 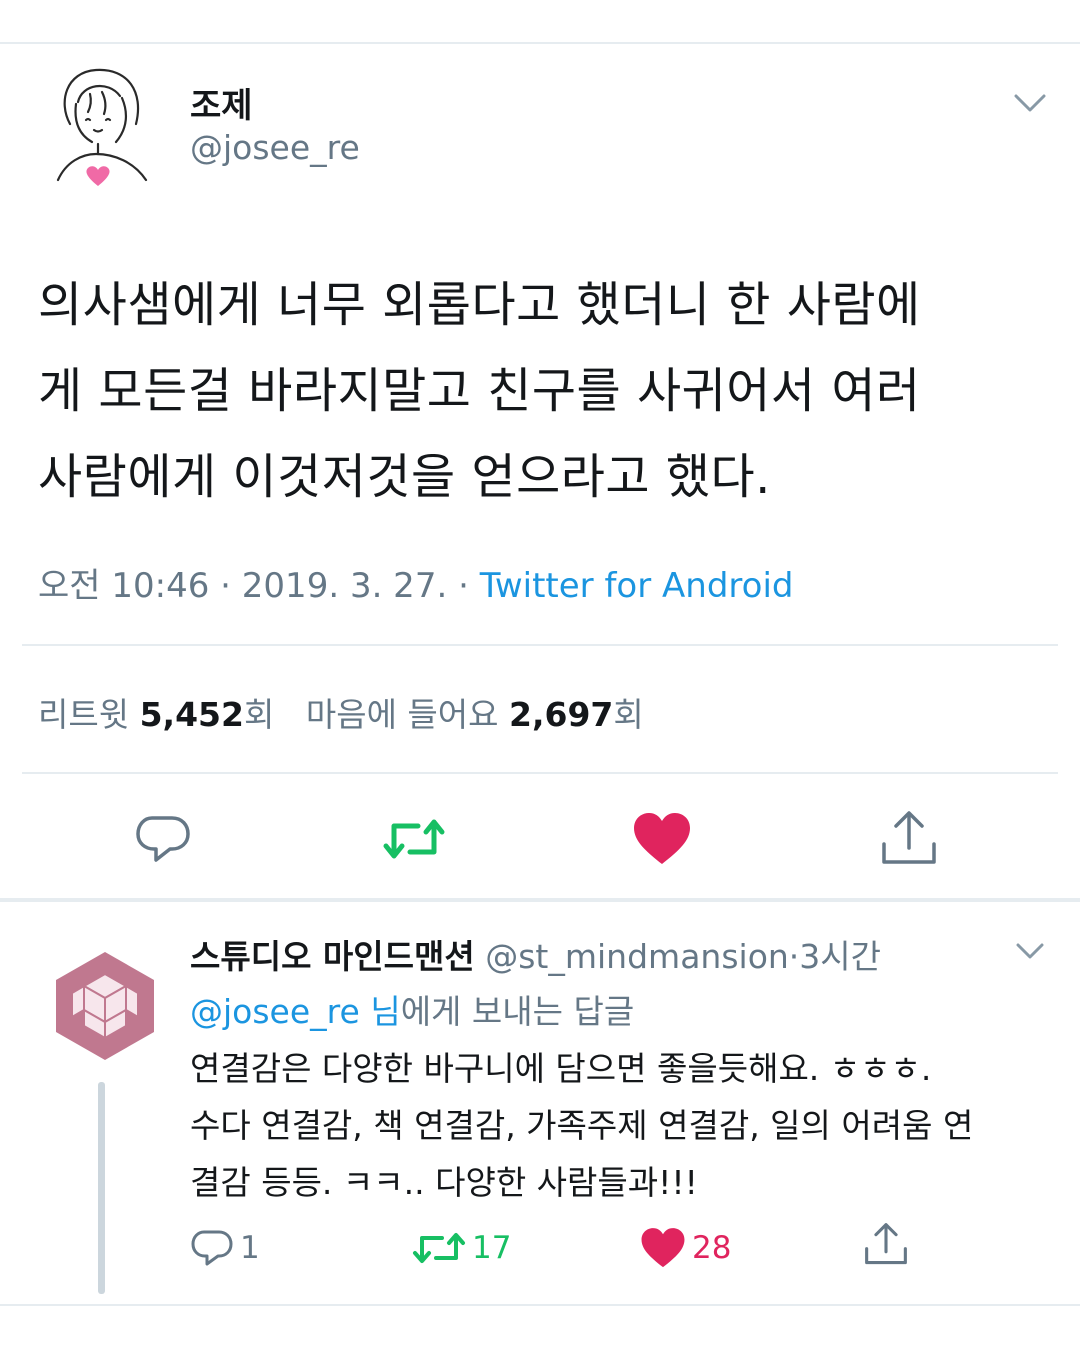 I want to click on reply-text-line: 결감 등등. ㅋㅋ.. 다양한 사람들과!!!, so click(x=444, y=1182).